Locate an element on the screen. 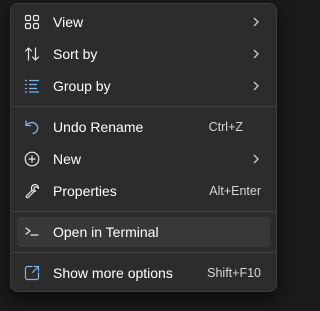  share-expand-icon is located at coordinates (32, 273).